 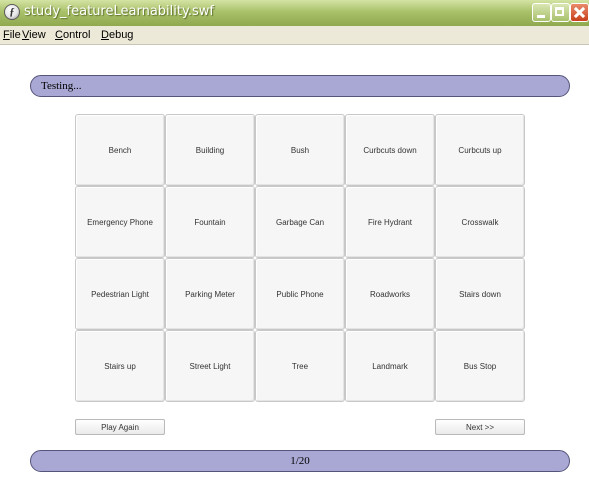 I want to click on feature-button-bus-stop: Bus Stop, so click(x=480, y=366).